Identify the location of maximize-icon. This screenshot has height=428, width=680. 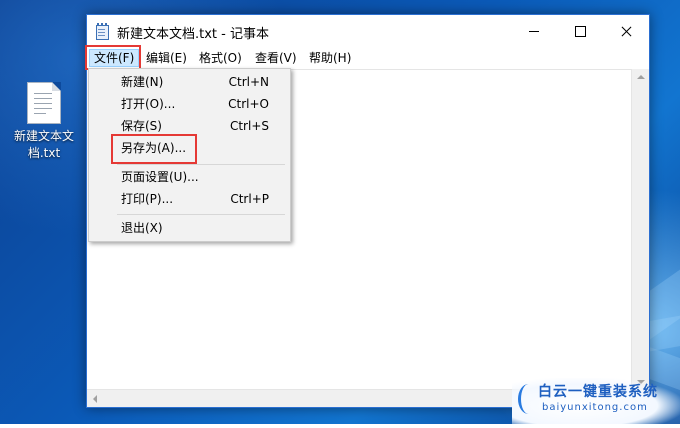
(580, 31).